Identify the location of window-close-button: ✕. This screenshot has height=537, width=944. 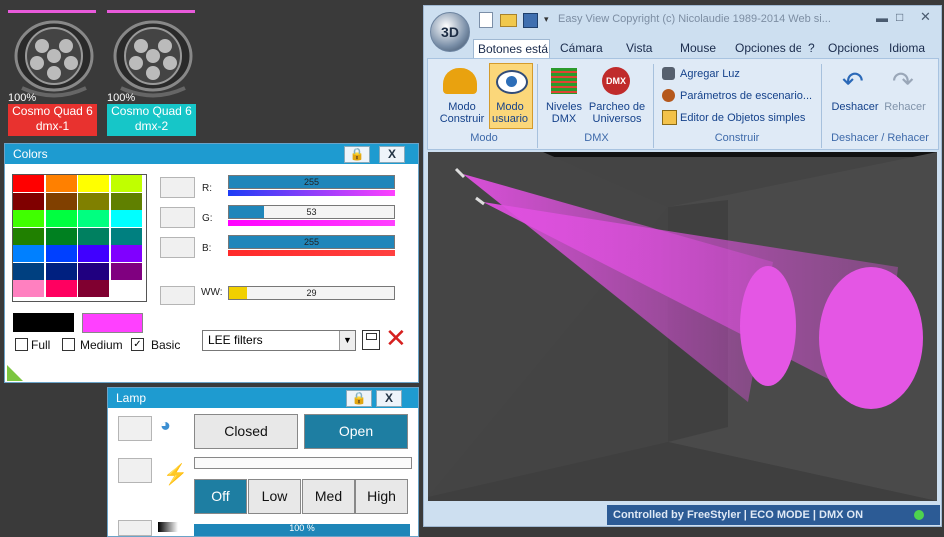
(925, 17).